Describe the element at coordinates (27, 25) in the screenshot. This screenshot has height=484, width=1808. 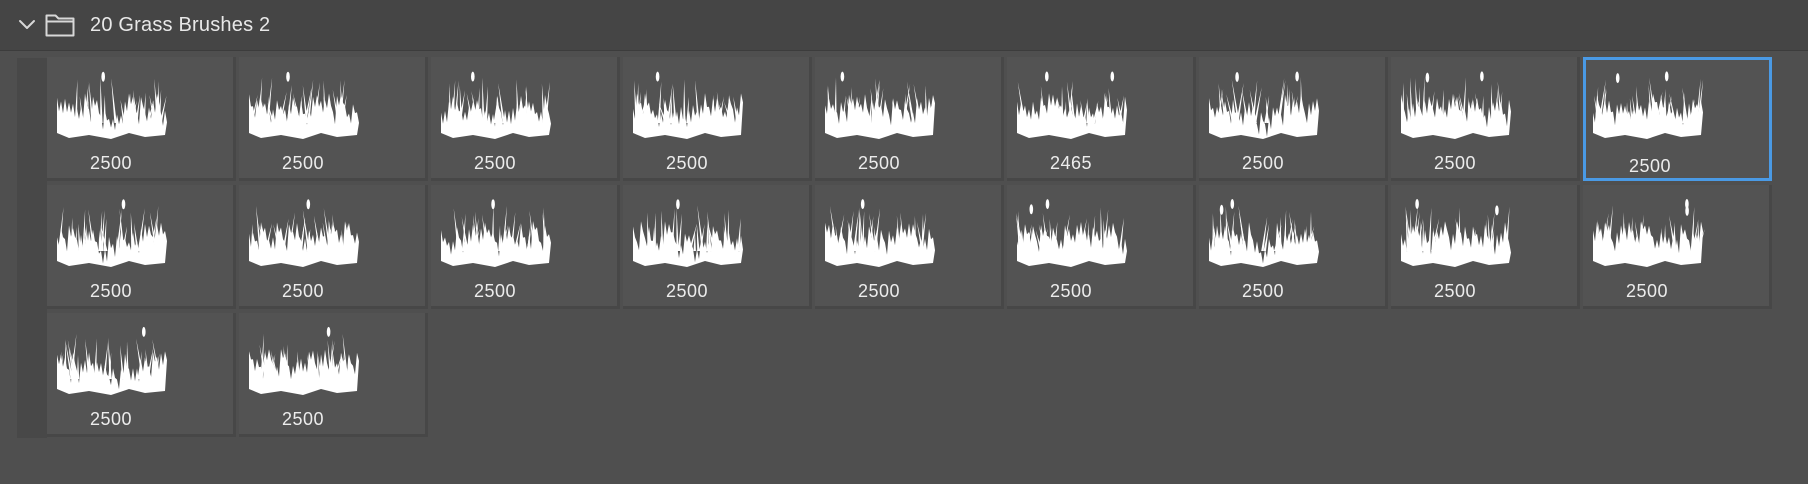
I see `chevron-down-icon` at that location.